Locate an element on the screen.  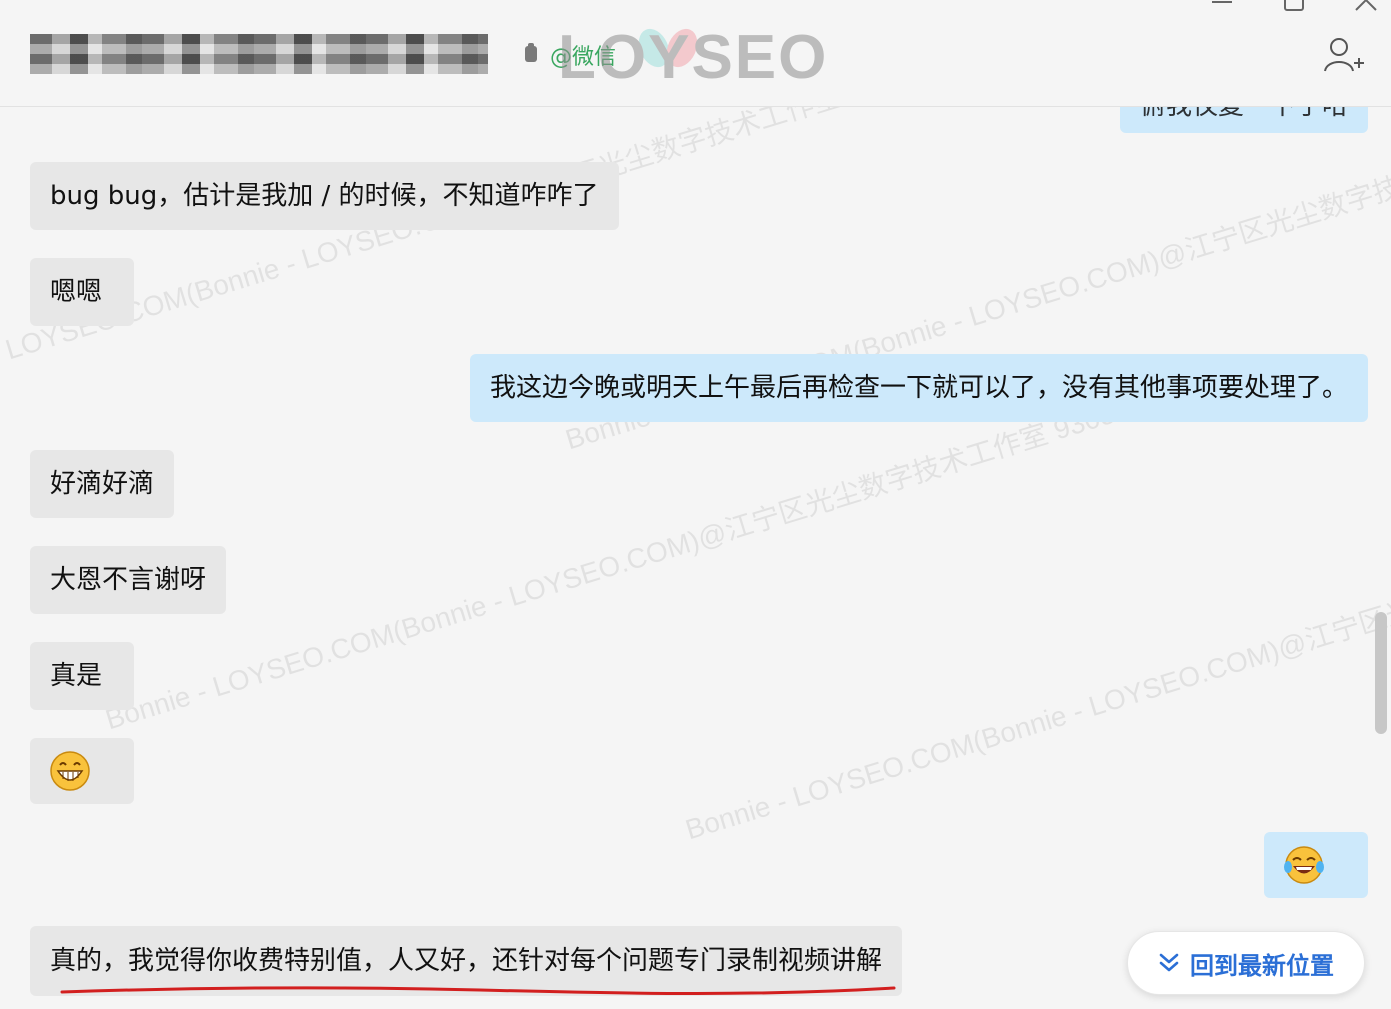
message-text: 好滴好滴 is located at coordinates (102, 484).